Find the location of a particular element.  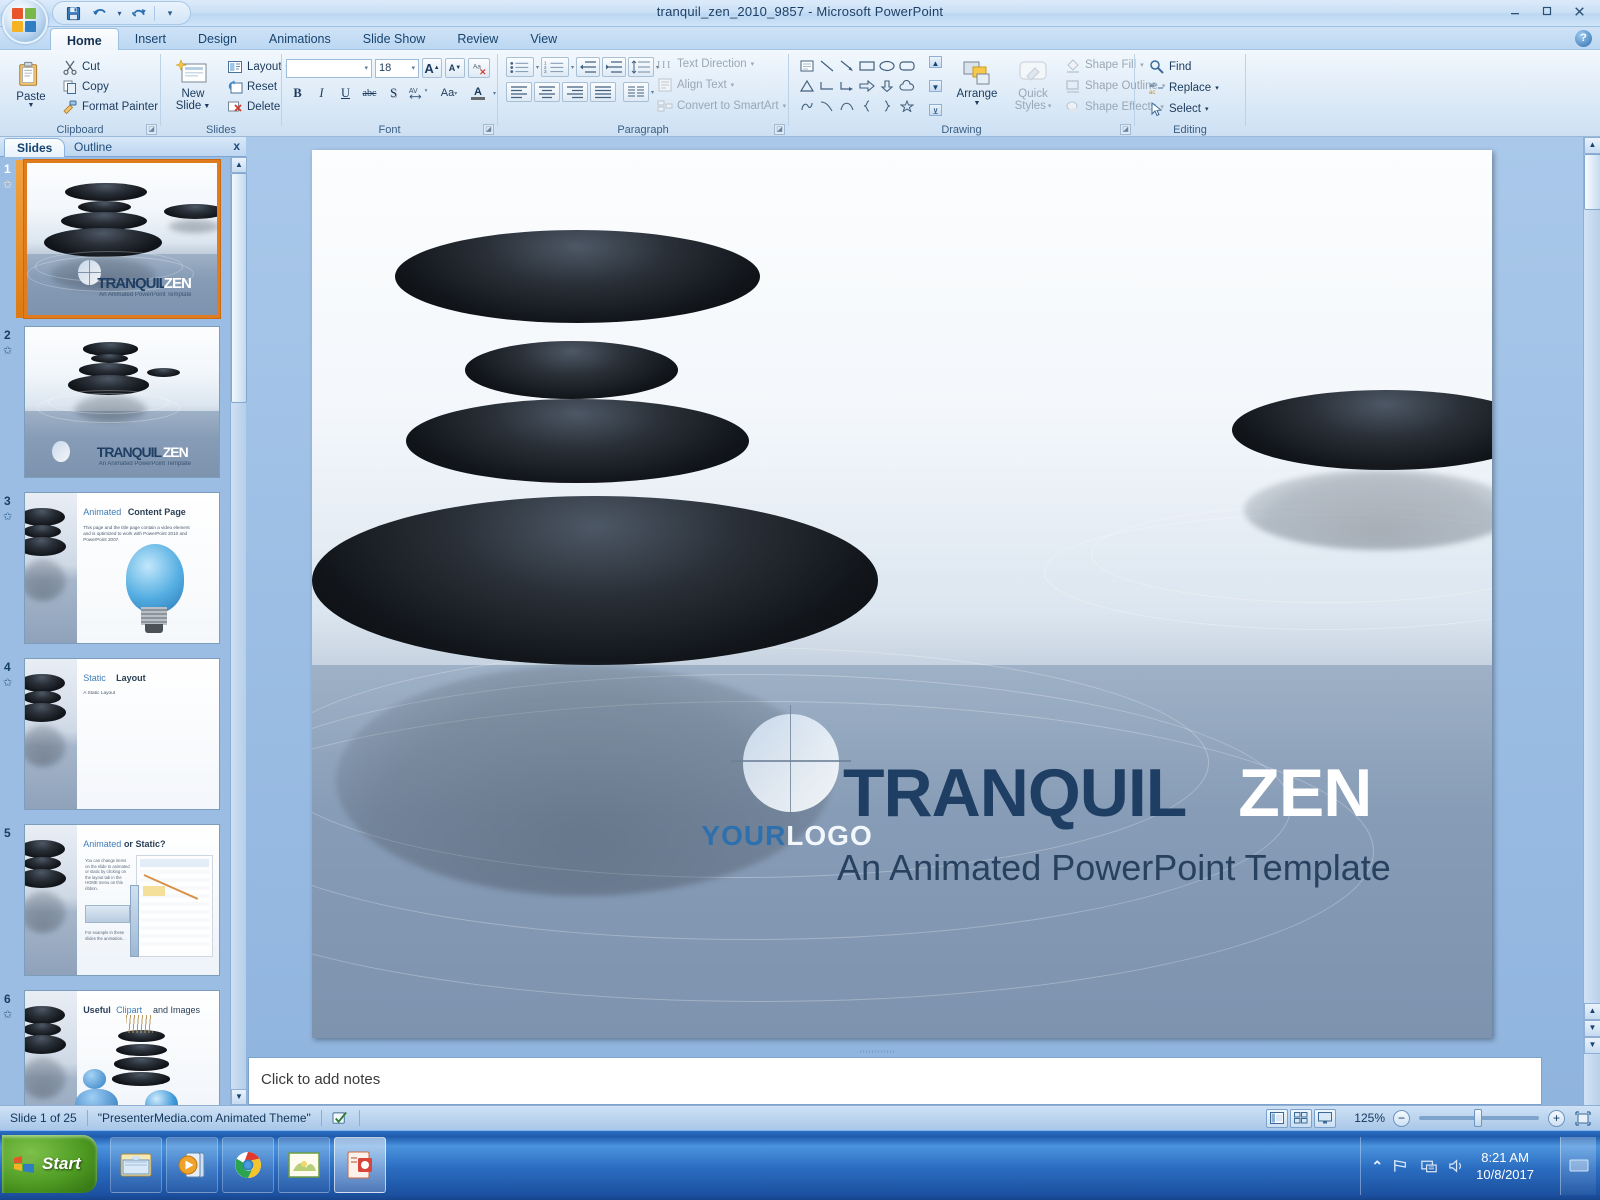

slide-show-button is located at coordinates (1325, 1118).